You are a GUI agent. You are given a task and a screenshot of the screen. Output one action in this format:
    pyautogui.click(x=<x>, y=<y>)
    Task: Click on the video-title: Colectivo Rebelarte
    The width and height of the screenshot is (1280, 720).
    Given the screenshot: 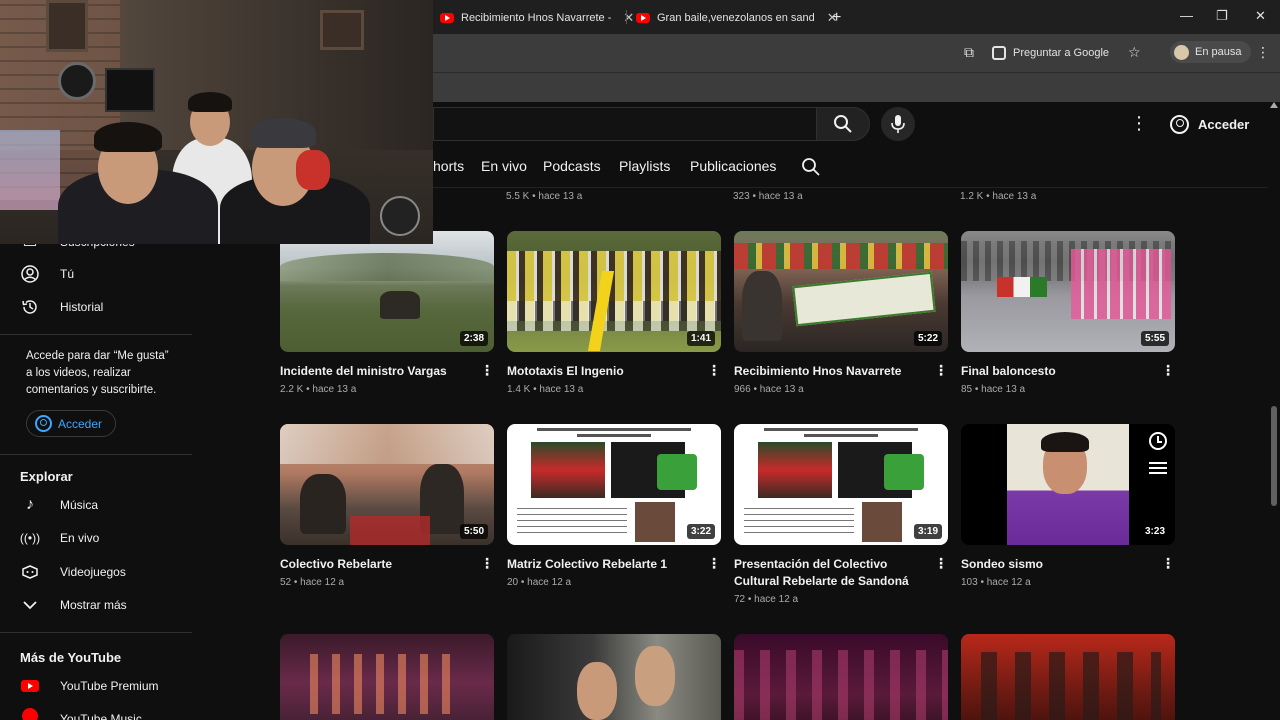 What is the action you would take?
    pyautogui.click(x=377, y=564)
    